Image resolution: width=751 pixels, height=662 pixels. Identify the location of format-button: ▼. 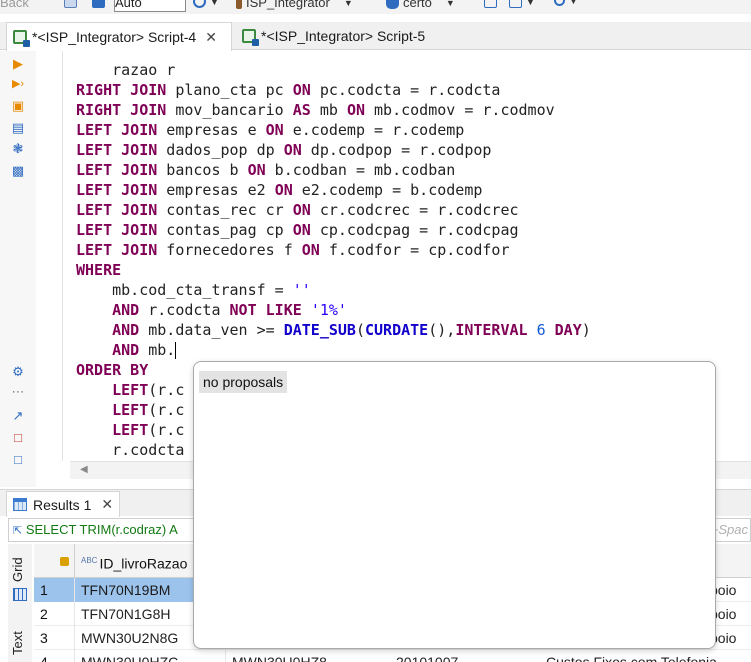
(509, 4).